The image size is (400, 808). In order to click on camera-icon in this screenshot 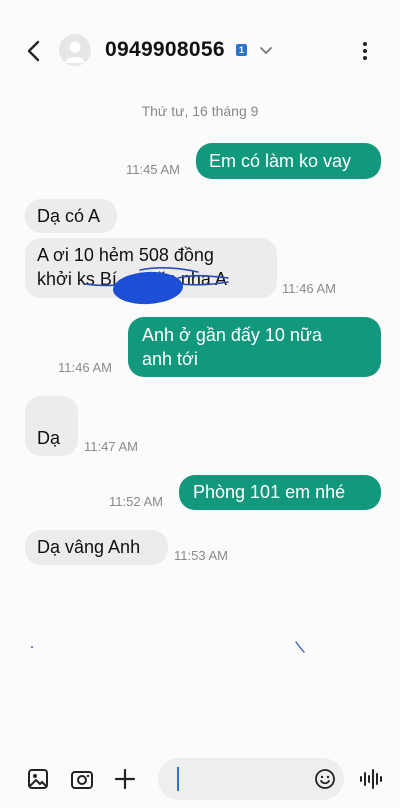, I will do `click(82, 779)`.